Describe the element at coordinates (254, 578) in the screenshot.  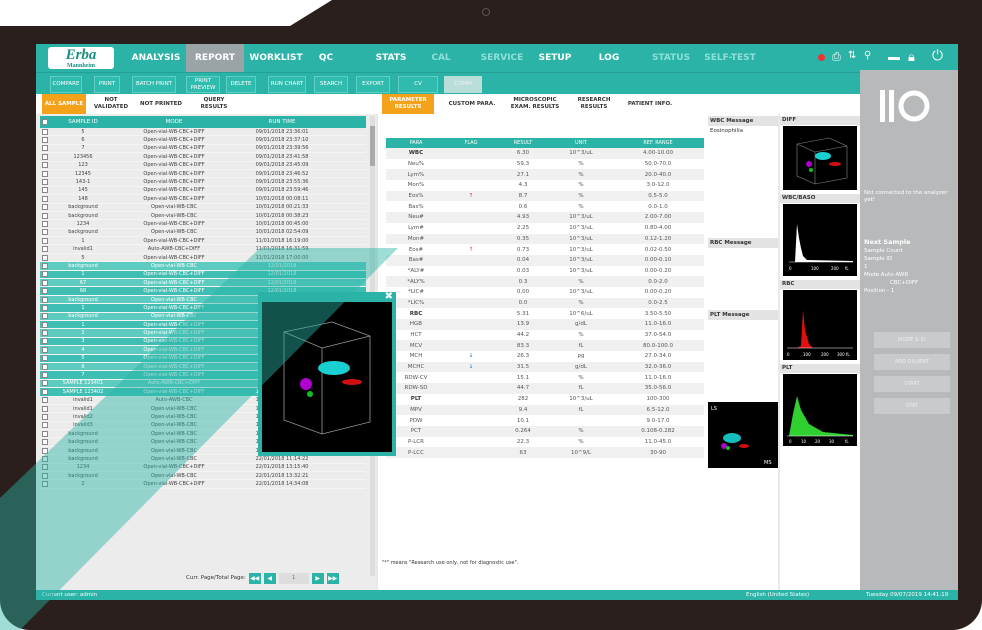
I see `first-page-button: ◀◀` at that location.